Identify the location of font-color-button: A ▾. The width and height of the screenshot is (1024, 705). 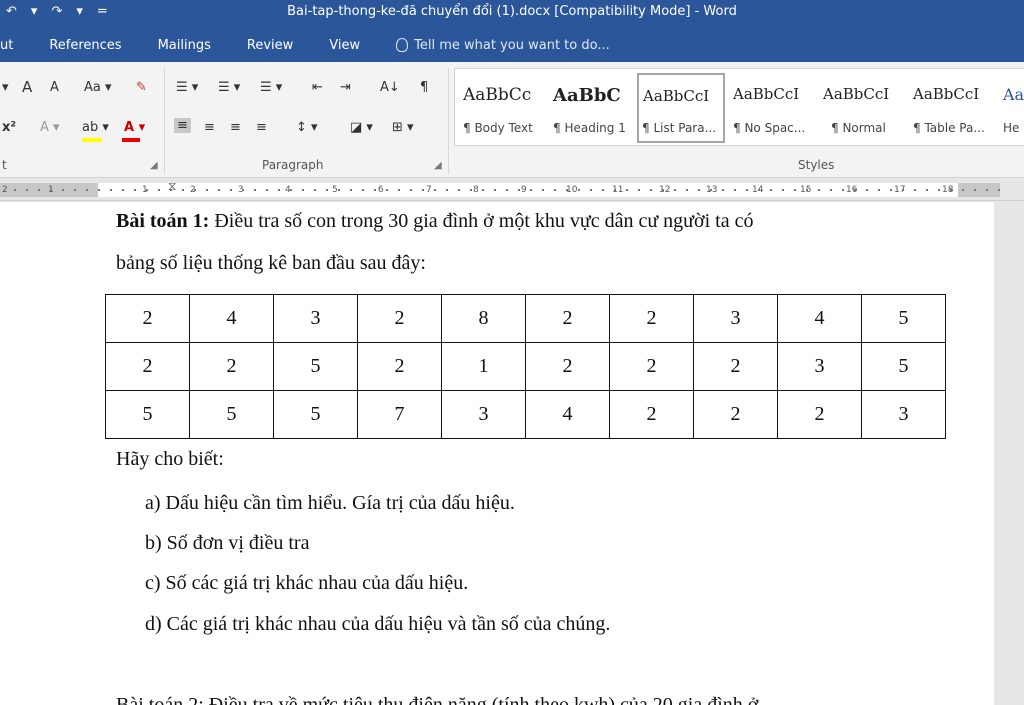
(134, 127).